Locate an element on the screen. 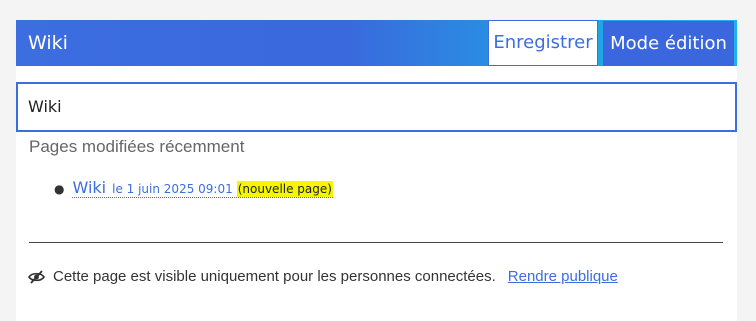 Image resolution: width=756 pixels, height=321 pixels. page-link: Wiki is located at coordinates (89, 187).